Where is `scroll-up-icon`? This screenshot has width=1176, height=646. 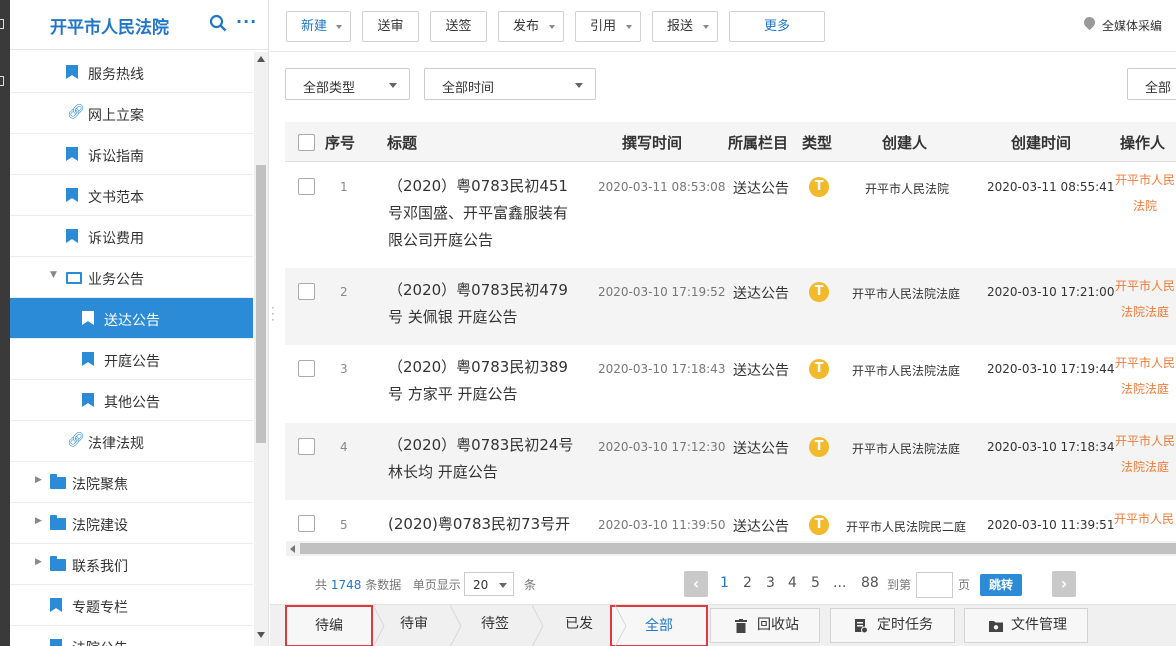
scroll-up-icon is located at coordinates (261, 59).